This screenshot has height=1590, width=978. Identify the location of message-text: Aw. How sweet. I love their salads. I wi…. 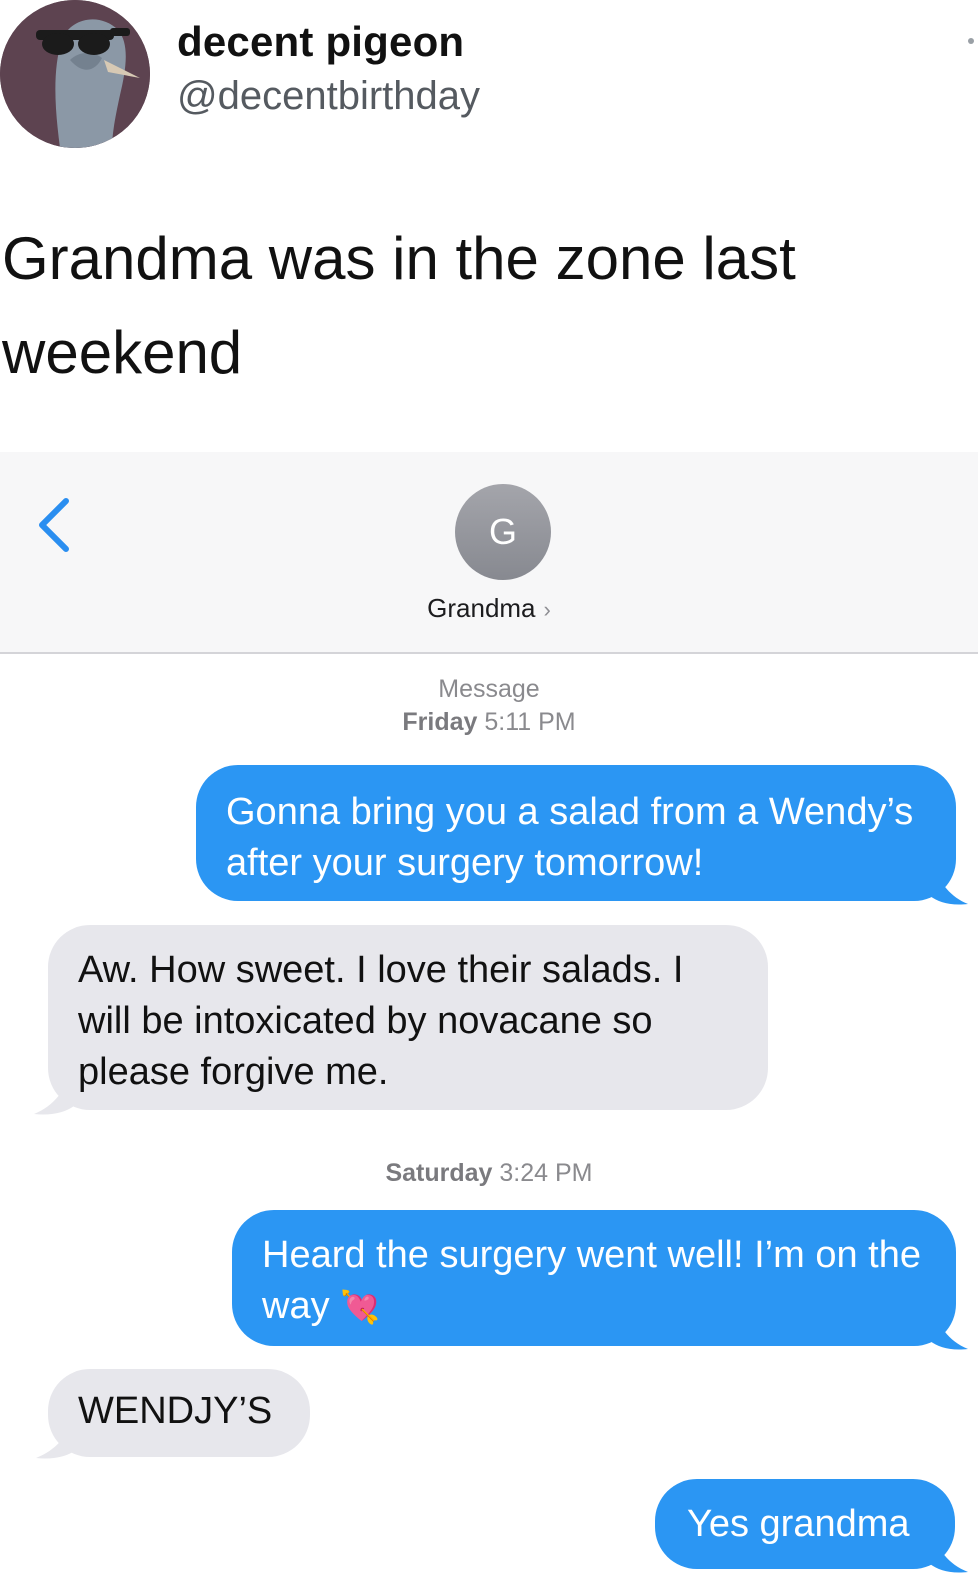
(381, 1021).